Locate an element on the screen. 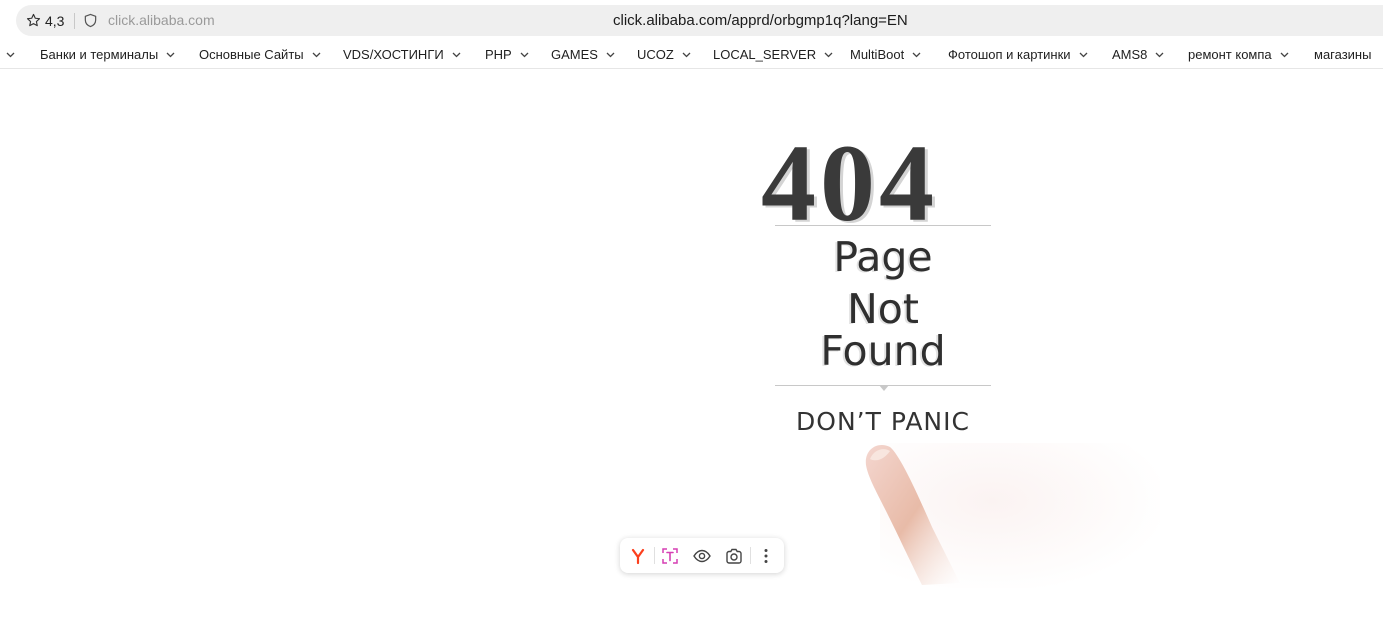 Image resolution: width=1383 pixels, height=642 pixels. bookmark-folder: Банки и терминалы is located at coordinates (107, 54).